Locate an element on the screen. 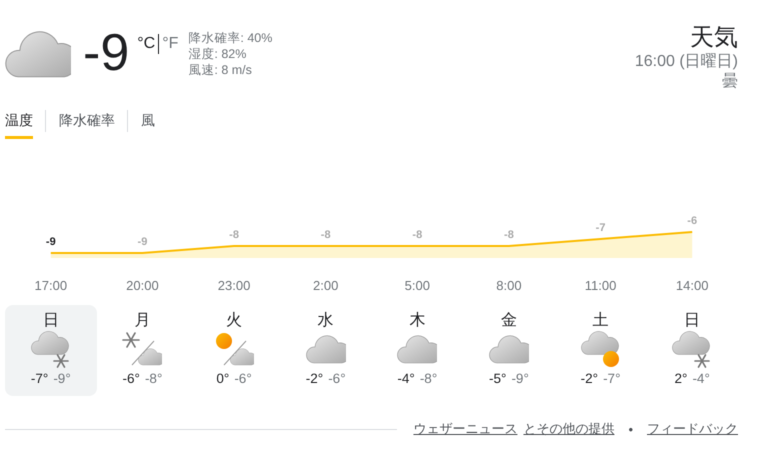 This screenshot has width=757, height=458. unit-toggle: °C is located at coordinates (146, 44).